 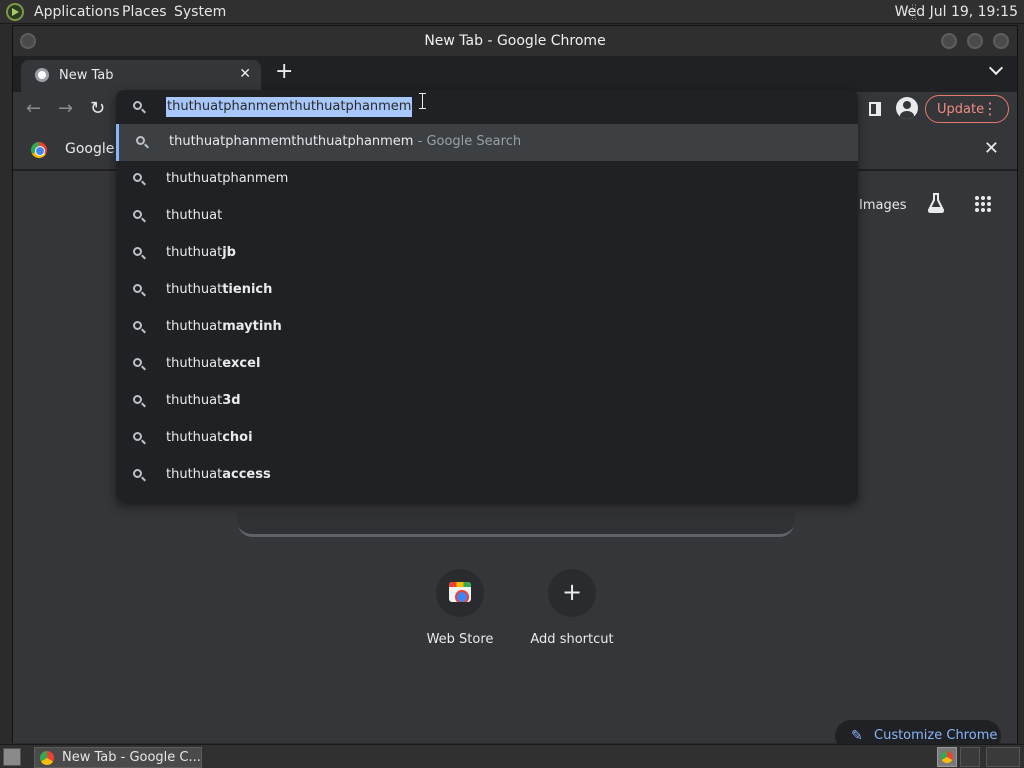 I want to click on new-tab-icon: +, so click(x=284, y=72).